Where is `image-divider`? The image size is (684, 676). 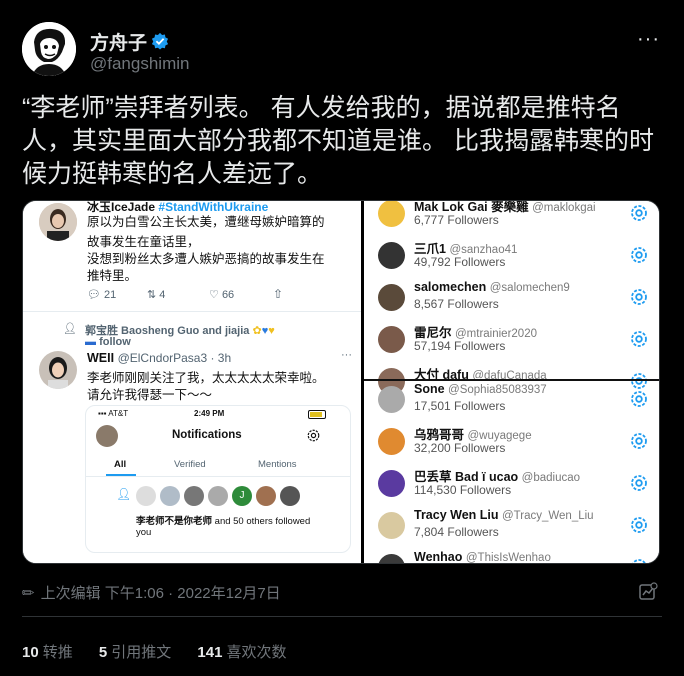 image-divider is located at coordinates (511, 380).